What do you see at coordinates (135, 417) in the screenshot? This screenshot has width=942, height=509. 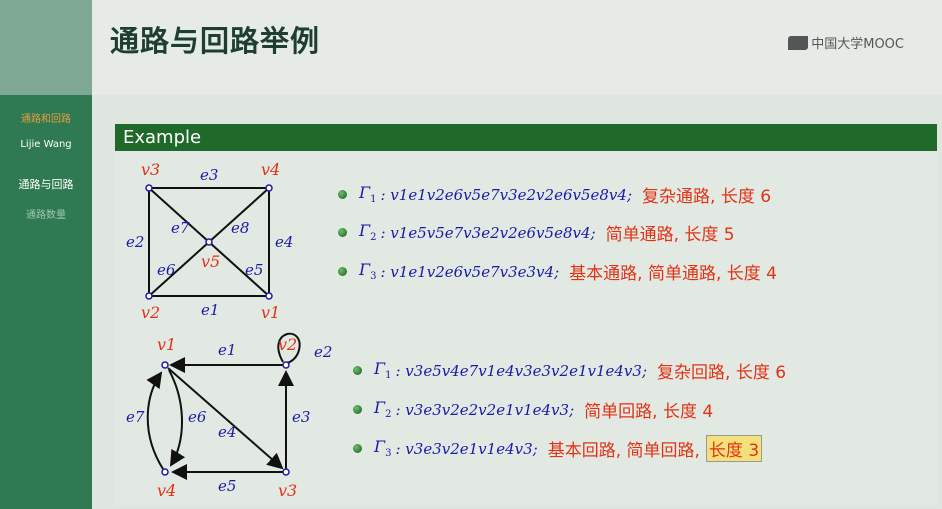 I see `graph2-label-e7: e7` at bounding box center [135, 417].